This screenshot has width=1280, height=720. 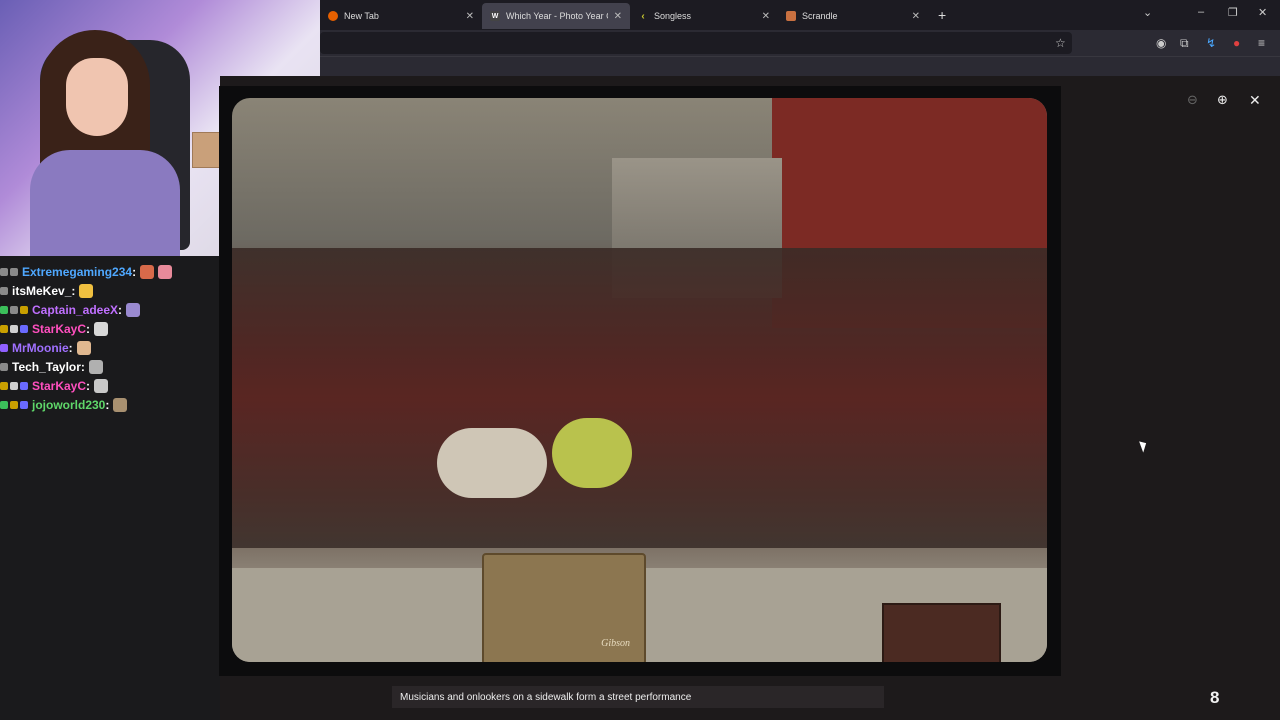 I want to click on chat-message: Extremegaming234:, so click(x=115, y=271).